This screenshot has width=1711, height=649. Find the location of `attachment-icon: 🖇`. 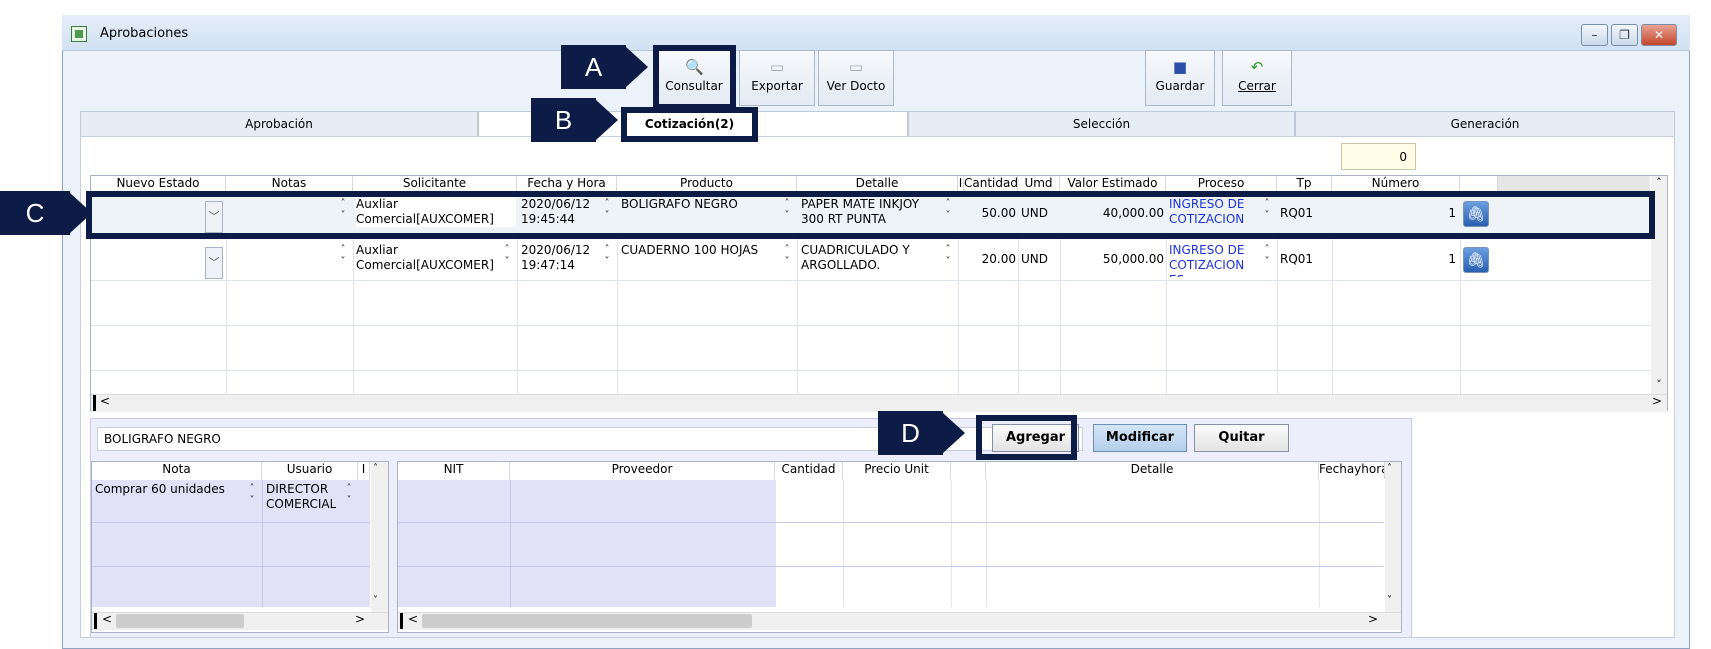

attachment-icon: 🖇 is located at coordinates (1476, 260).